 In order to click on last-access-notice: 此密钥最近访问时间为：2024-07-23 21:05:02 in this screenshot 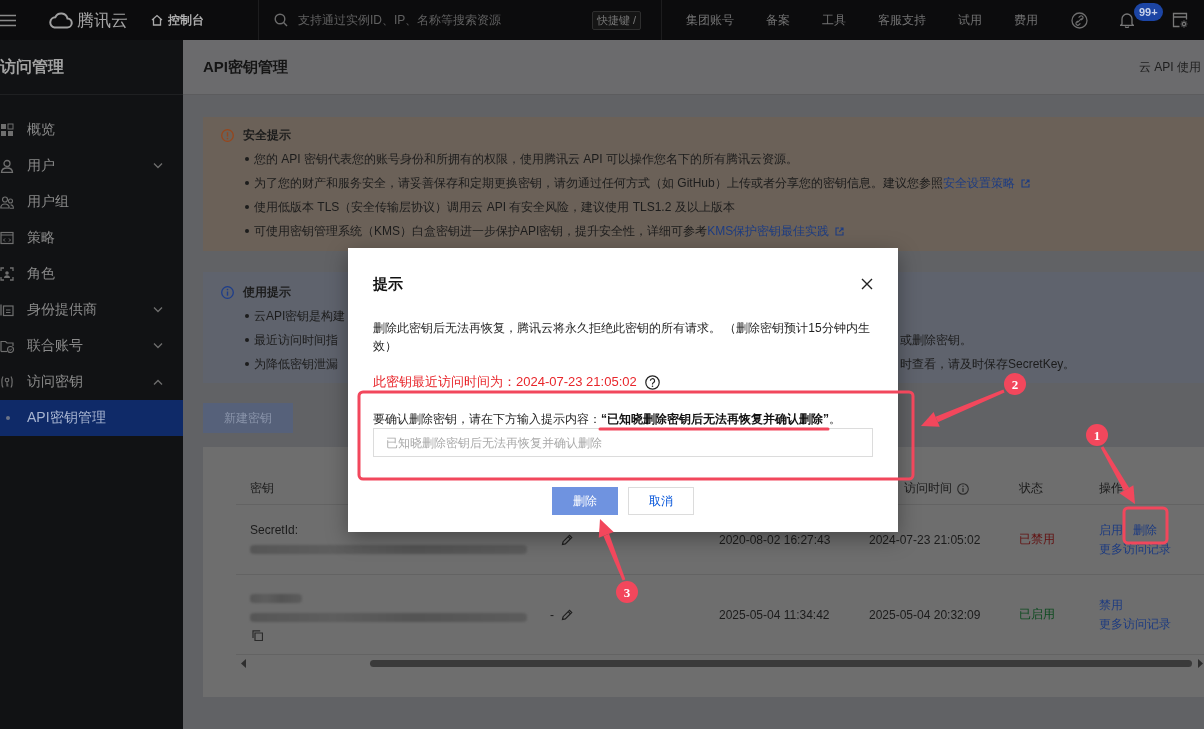, I will do `click(505, 382)`.